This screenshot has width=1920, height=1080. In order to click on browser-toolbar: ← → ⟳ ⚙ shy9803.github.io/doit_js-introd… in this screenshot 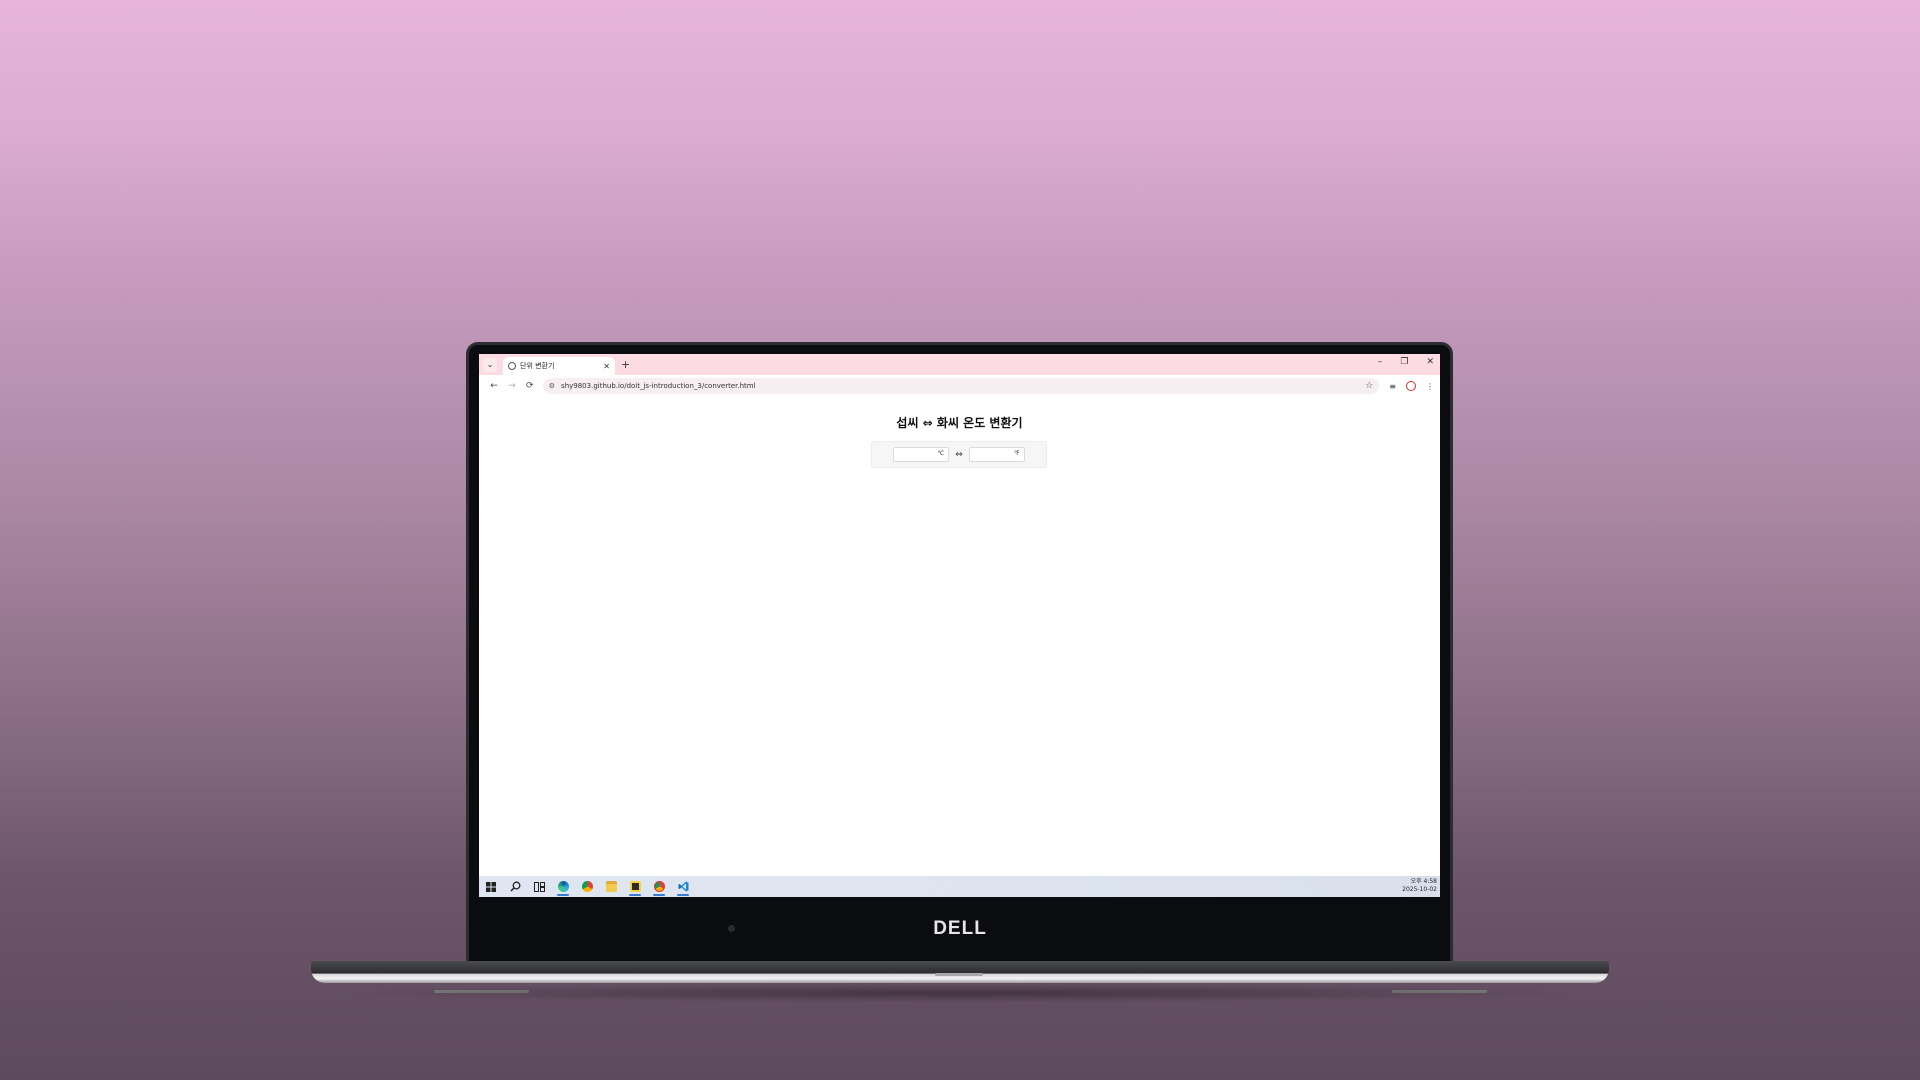, I will do `click(959, 386)`.